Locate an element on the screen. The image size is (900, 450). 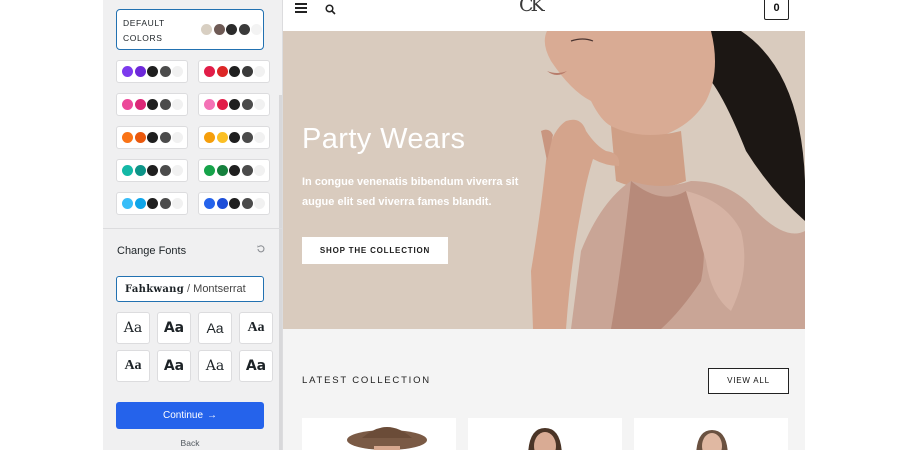
back-link: Back is located at coordinates (190, 443).